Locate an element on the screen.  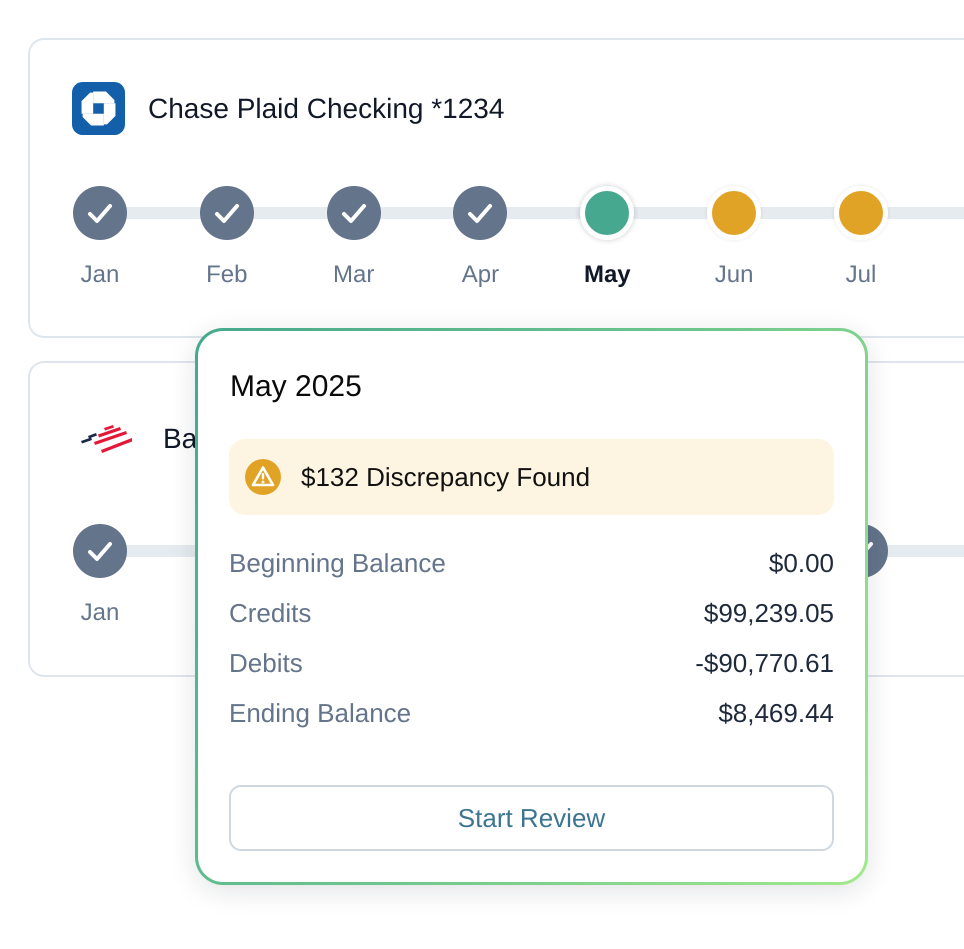
account-name: Ba is located at coordinates (180, 439).